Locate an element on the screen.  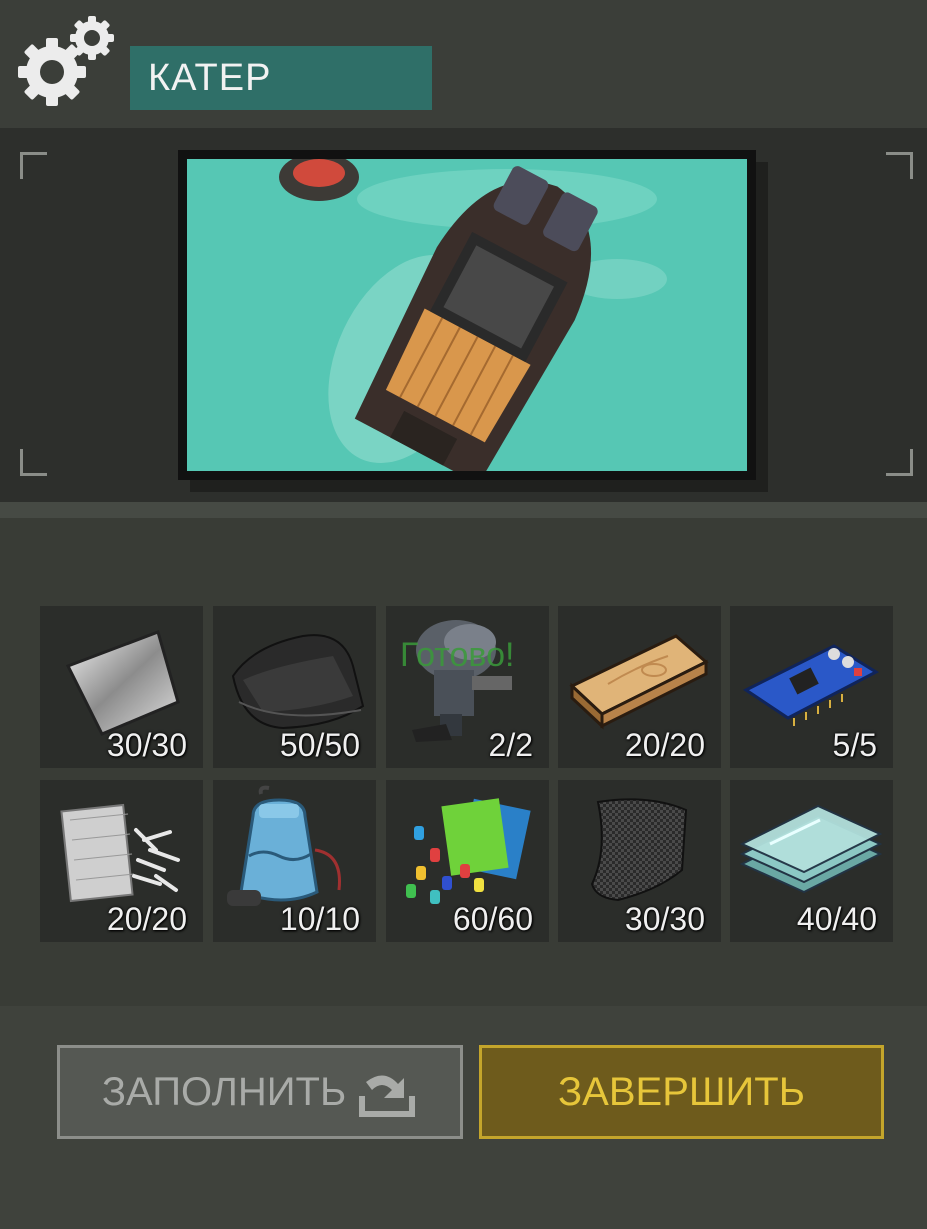
finish-button: ЗАВЕРШИТЬ is located at coordinates (681, 1092).